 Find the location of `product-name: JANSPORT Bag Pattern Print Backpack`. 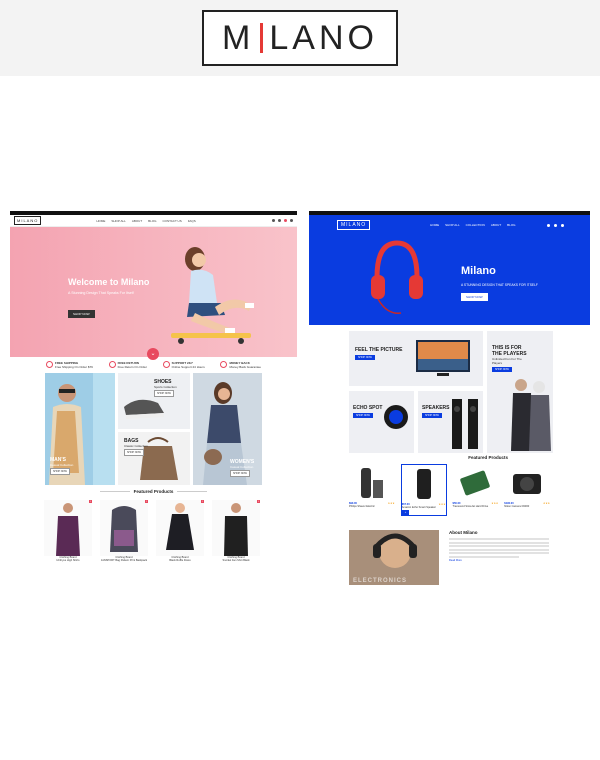

product-name: JANSPORT Bag Pattern Print Backpack is located at coordinates (124, 560).